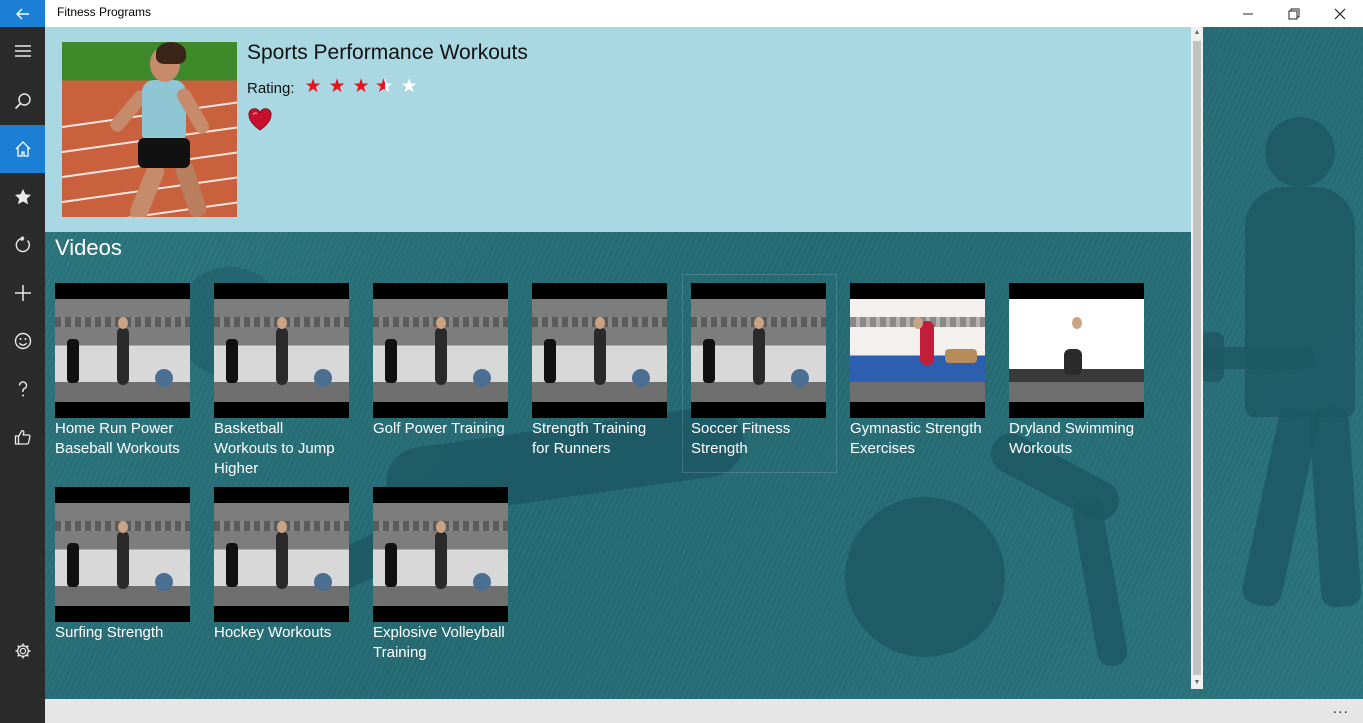 The height and width of the screenshot is (723, 1363). Describe the element at coordinates (1197, 683) in the screenshot. I see `scroll-down-button: ▼` at that location.